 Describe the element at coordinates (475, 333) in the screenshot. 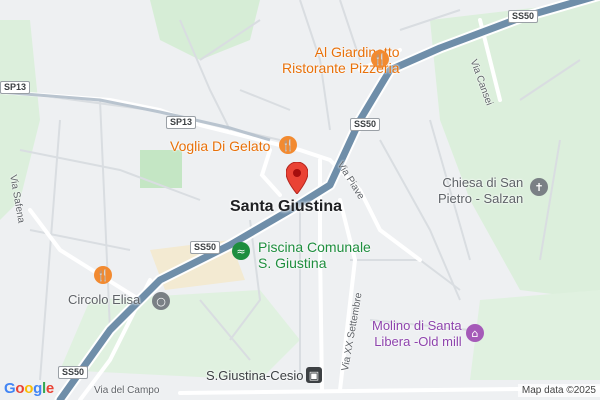

I see `museum-icon: ⌂` at that location.